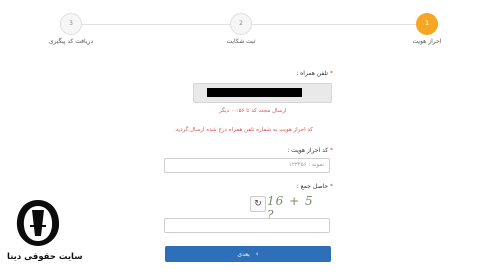 This screenshot has height=274, width=500. Describe the element at coordinates (71, 41) in the screenshot. I see `step-label: دریافت کد پیگیری` at that location.